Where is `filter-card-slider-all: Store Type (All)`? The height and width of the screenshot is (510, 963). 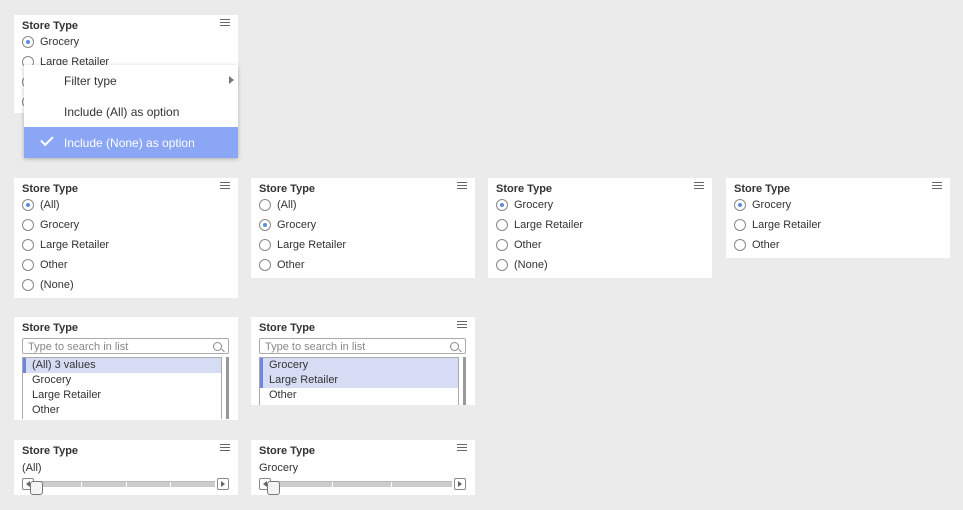 filter-card-slider-all: Store Type (All) is located at coordinates (126, 467).